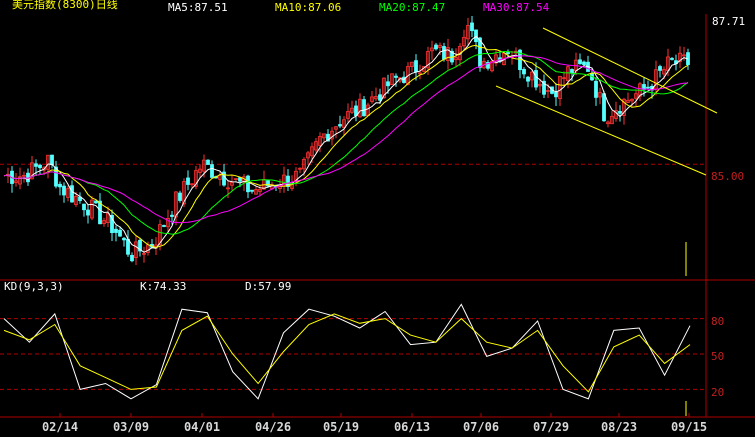 This screenshot has height=437, width=755. What do you see at coordinates (202, 427) in the screenshot?
I see `x-label: 04/01` at bounding box center [202, 427].